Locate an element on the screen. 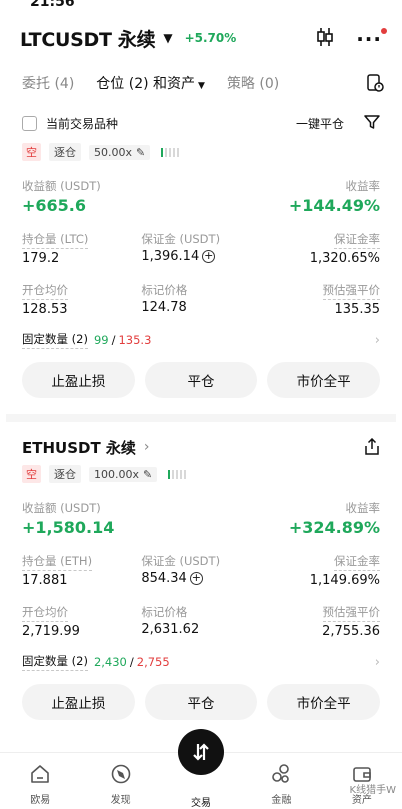  close-all-button: 一键平仓 is located at coordinates (320, 123).